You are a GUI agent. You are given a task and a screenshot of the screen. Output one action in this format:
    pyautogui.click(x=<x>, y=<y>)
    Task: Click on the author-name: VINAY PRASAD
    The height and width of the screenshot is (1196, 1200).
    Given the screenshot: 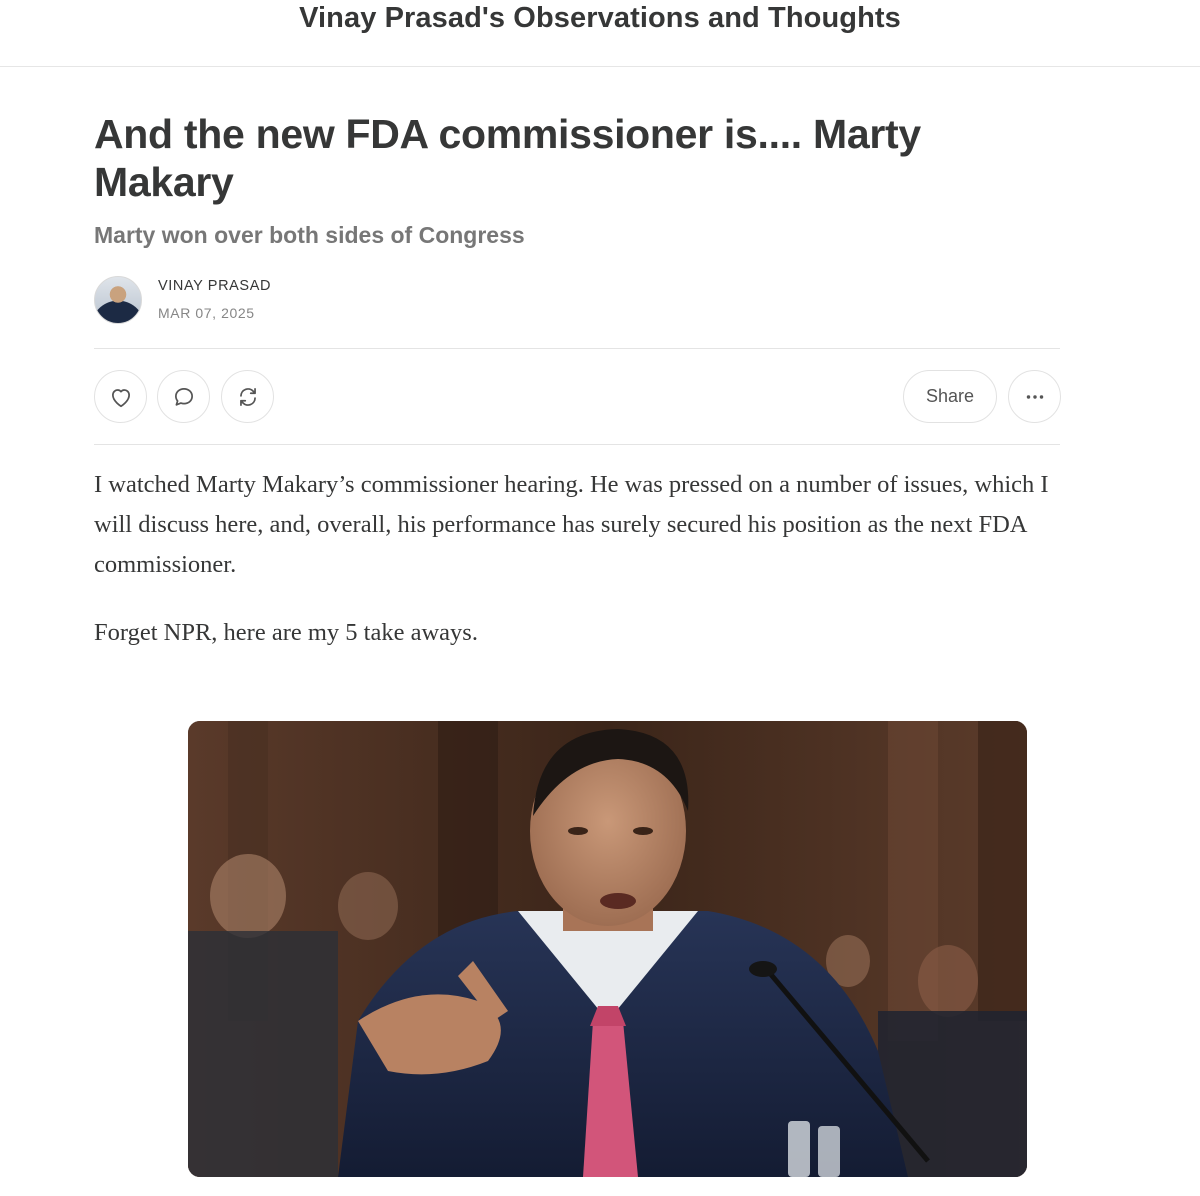 What is the action you would take?
    pyautogui.click(x=214, y=286)
    